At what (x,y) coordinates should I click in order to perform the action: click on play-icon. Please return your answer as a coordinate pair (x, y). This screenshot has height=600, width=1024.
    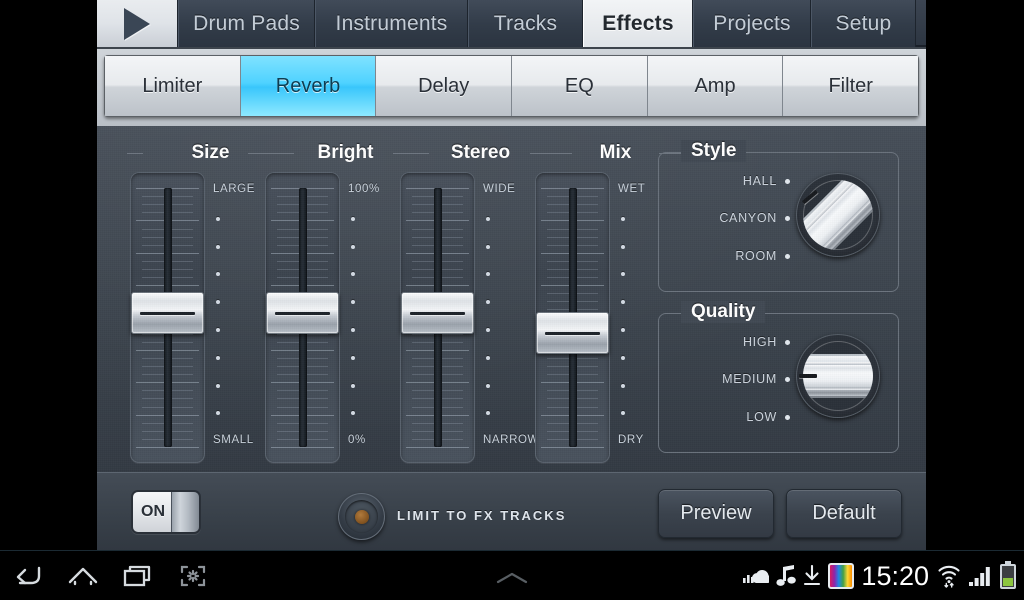
    Looking at the image, I should click on (137, 23).